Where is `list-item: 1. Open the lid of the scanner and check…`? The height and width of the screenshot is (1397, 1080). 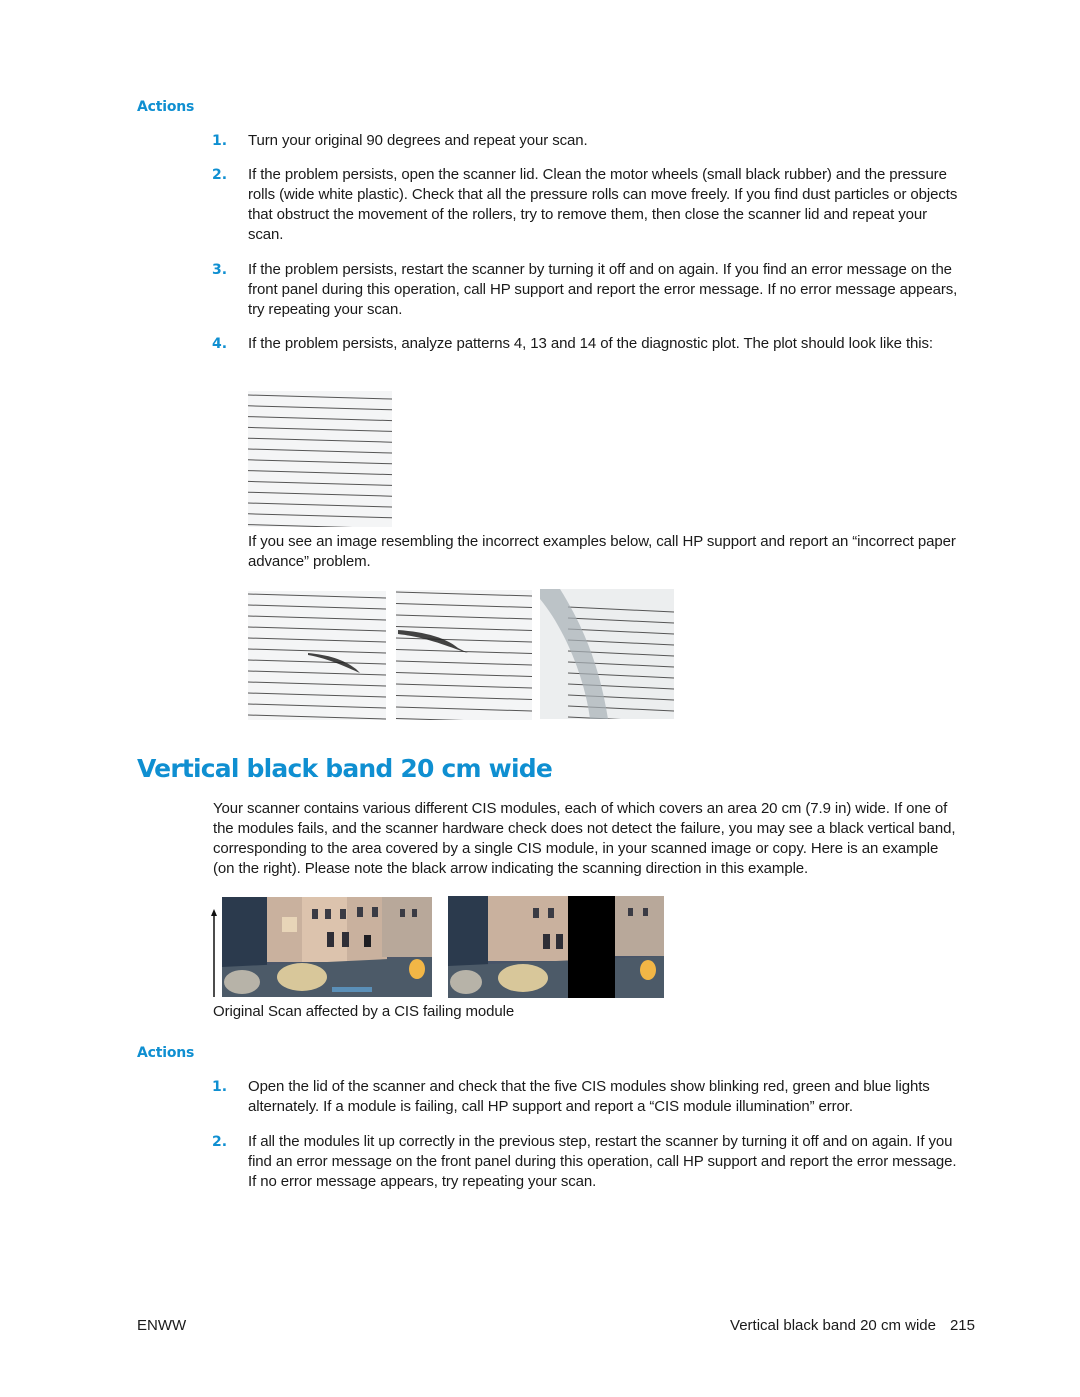
list-item: 1. Open the lid of the scanner and check… is located at coordinates (592, 1097).